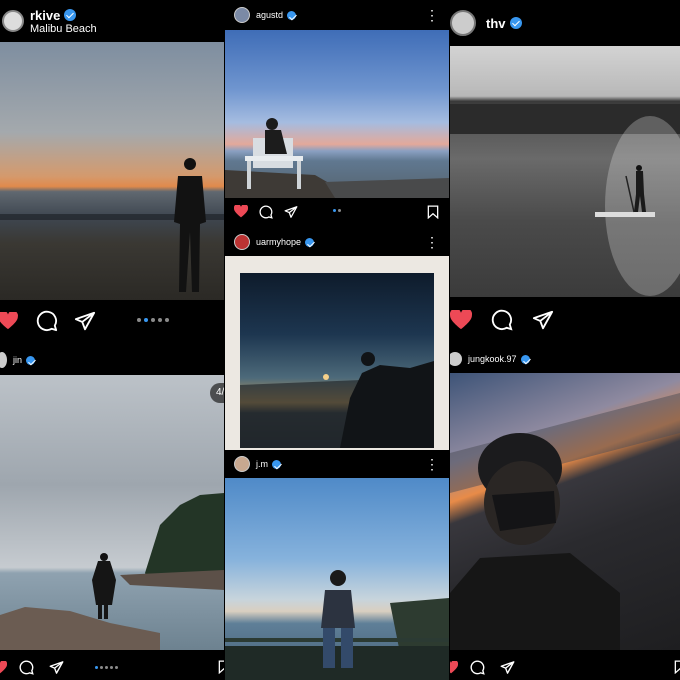 Image resolution: width=680 pixels, height=680 pixels. I want to click on rocky-shore, so click(112, 571).